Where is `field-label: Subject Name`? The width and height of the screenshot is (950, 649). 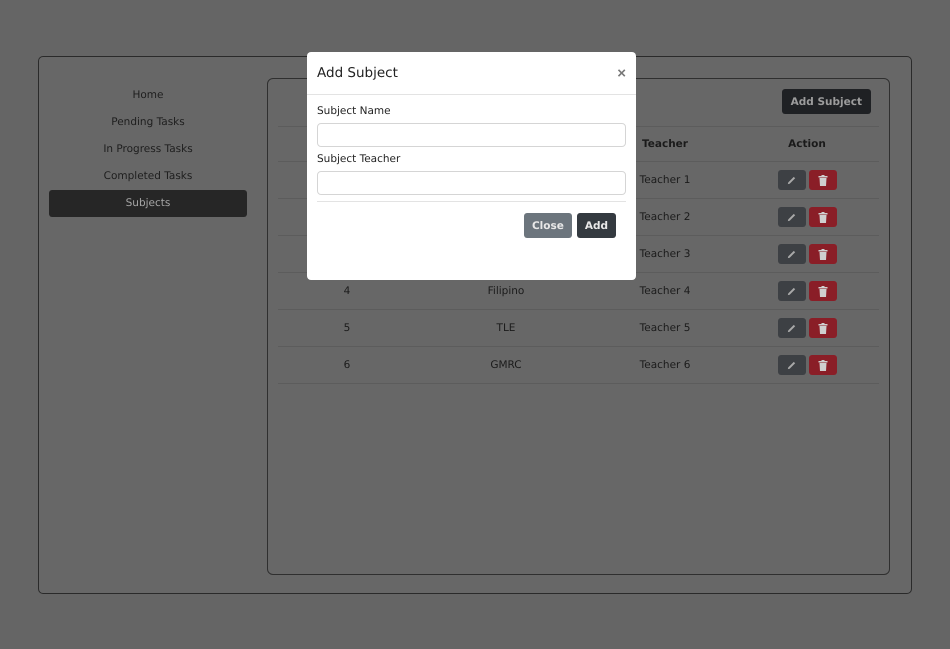
field-label: Subject Name is located at coordinates (354, 111).